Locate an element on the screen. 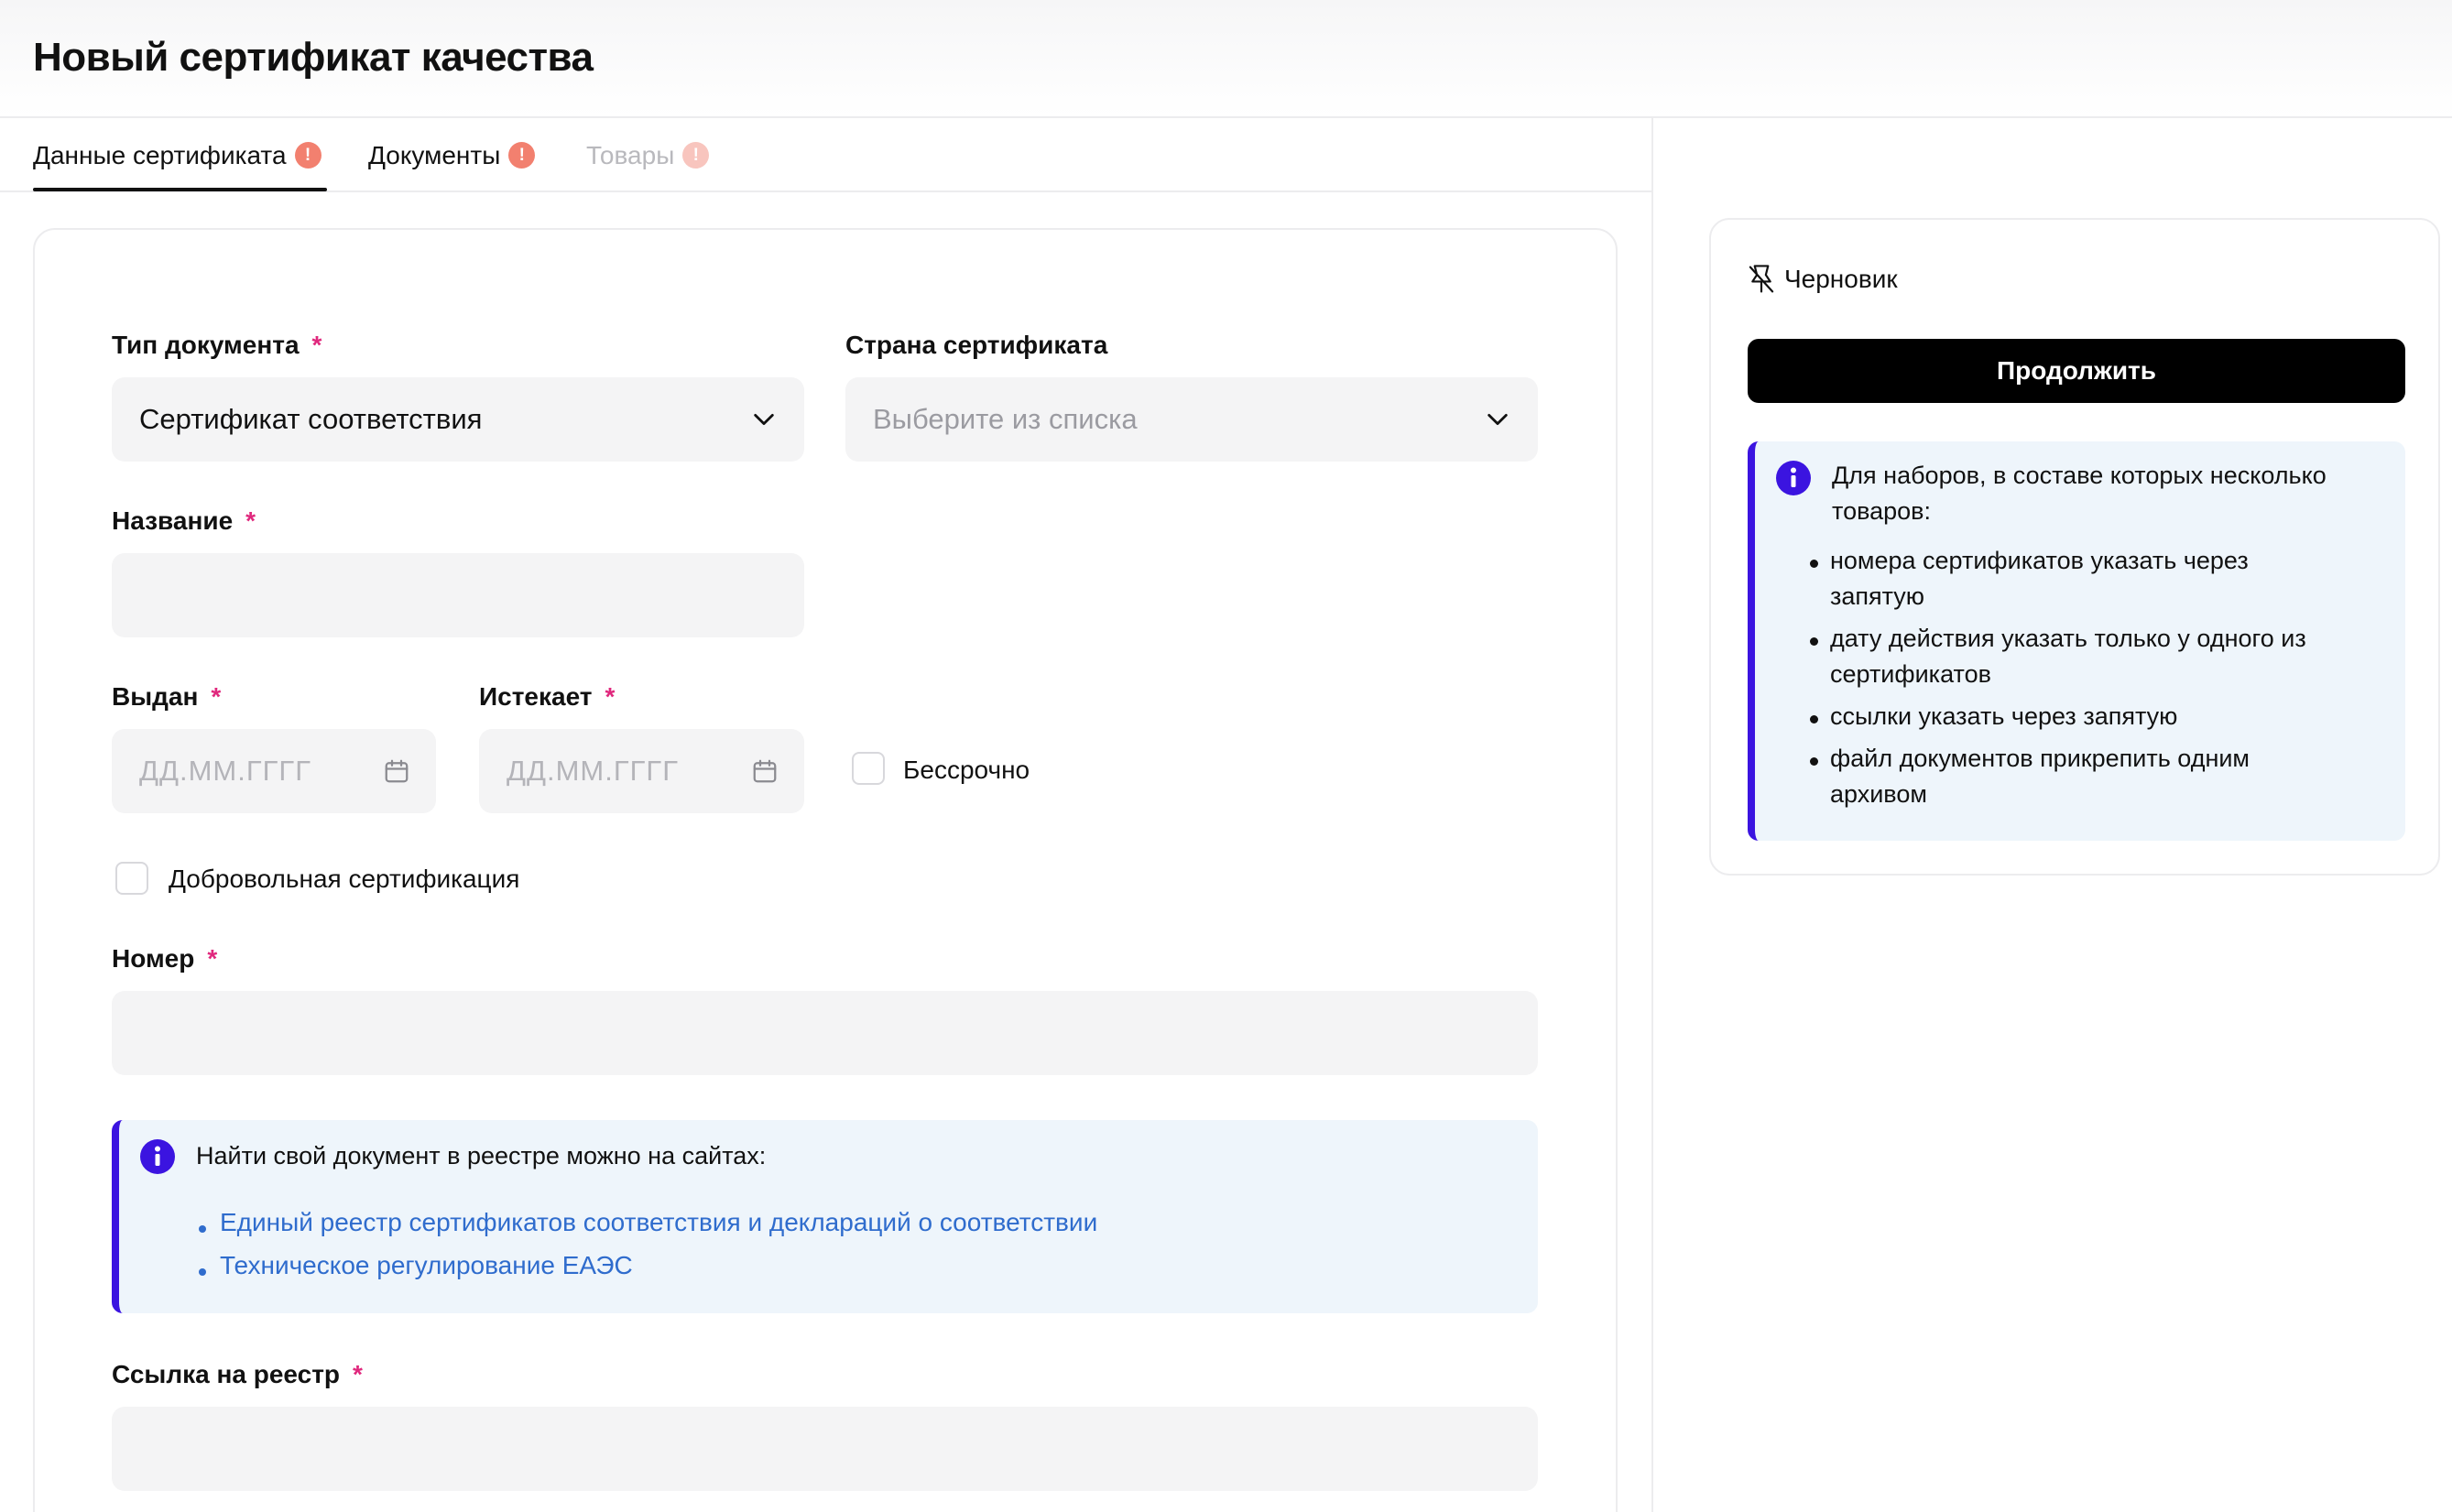 This screenshot has height=1512, width=2452. indefinite-checkbox is located at coordinates (868, 768).